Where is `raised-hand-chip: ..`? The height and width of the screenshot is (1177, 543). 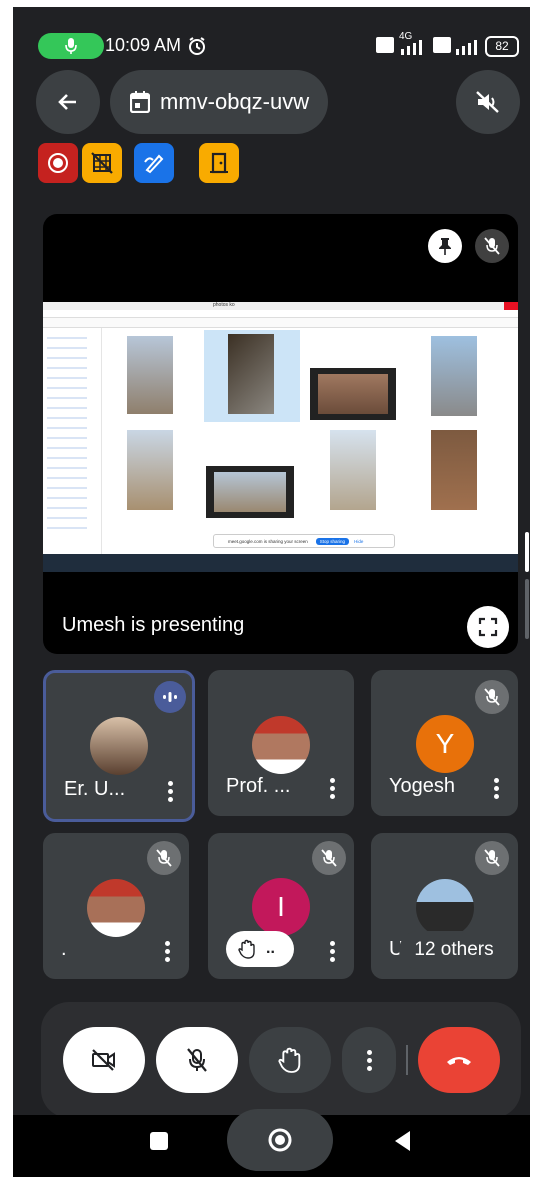
raised-hand-chip: .. is located at coordinates (260, 949).